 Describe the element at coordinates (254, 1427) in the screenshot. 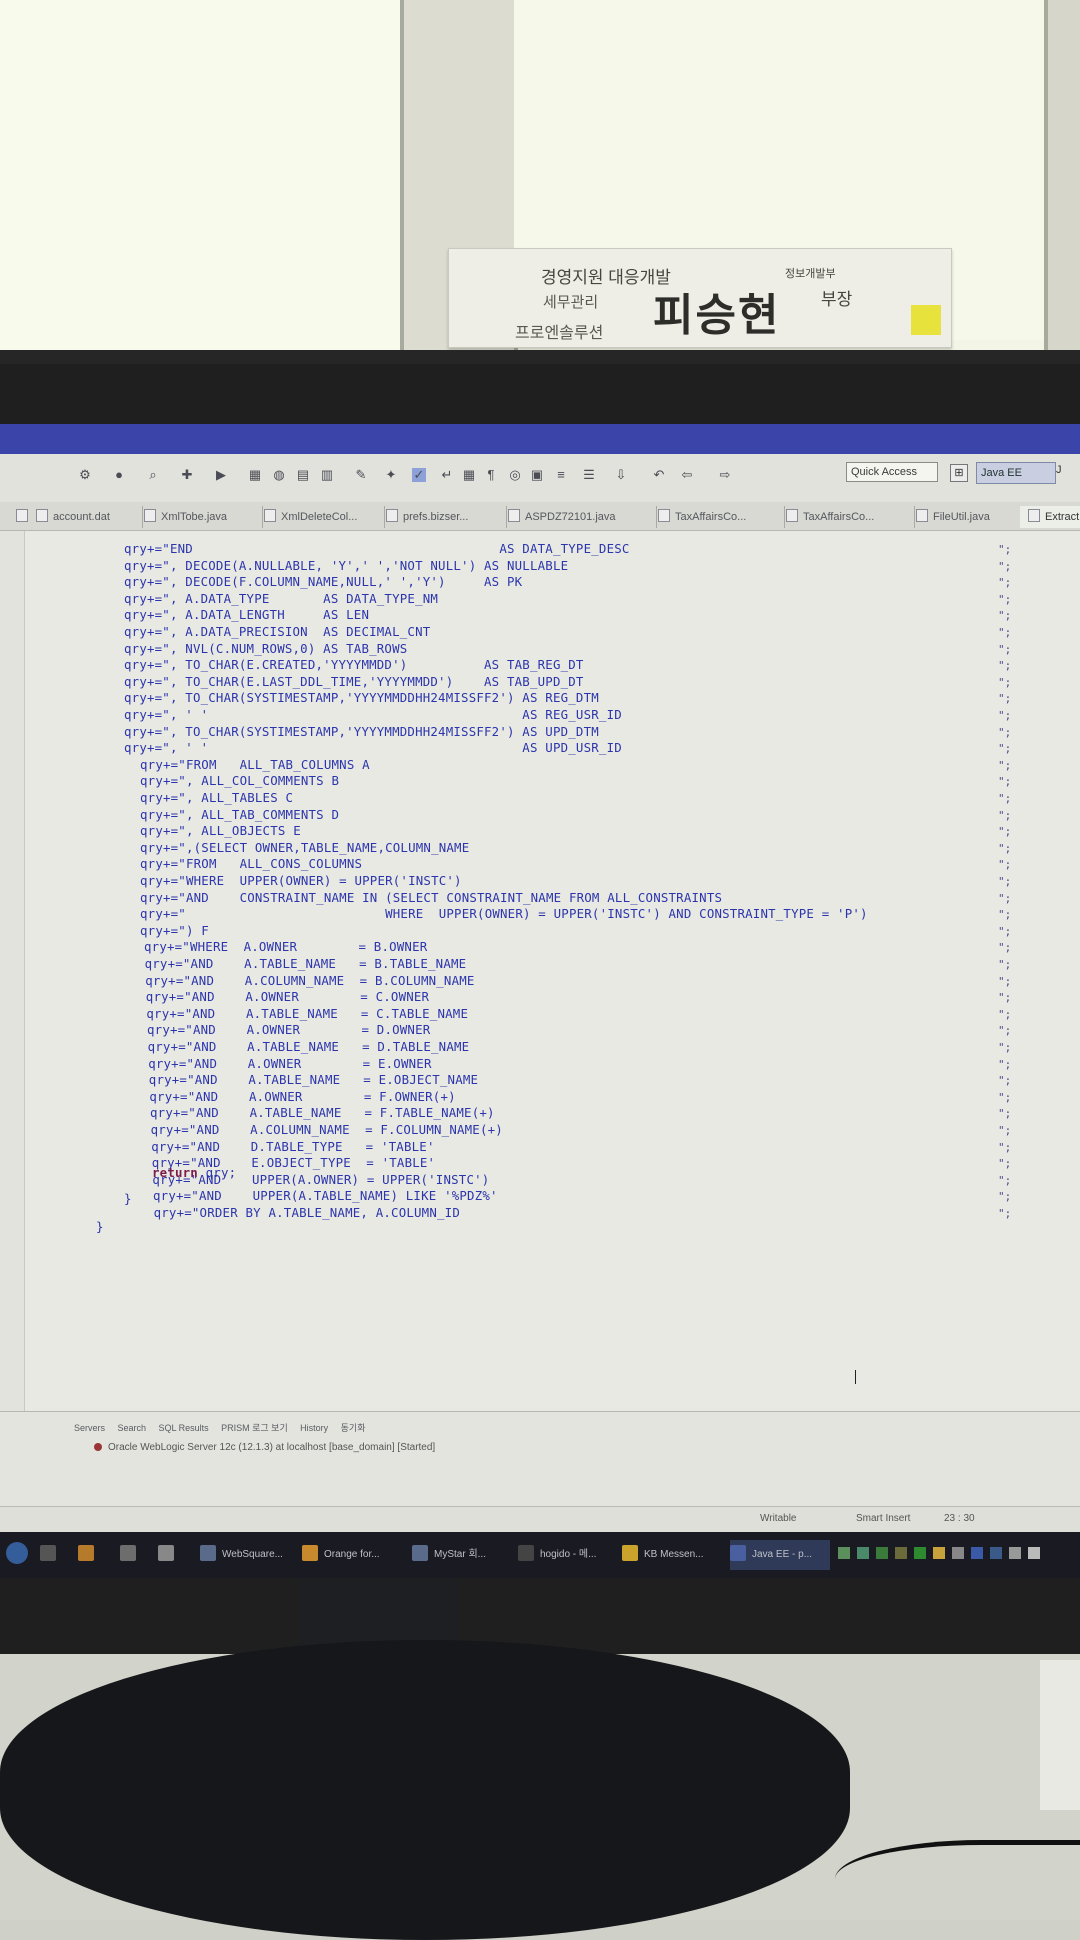

I see `tab-prism-log: PRISM 로그 보기` at that location.